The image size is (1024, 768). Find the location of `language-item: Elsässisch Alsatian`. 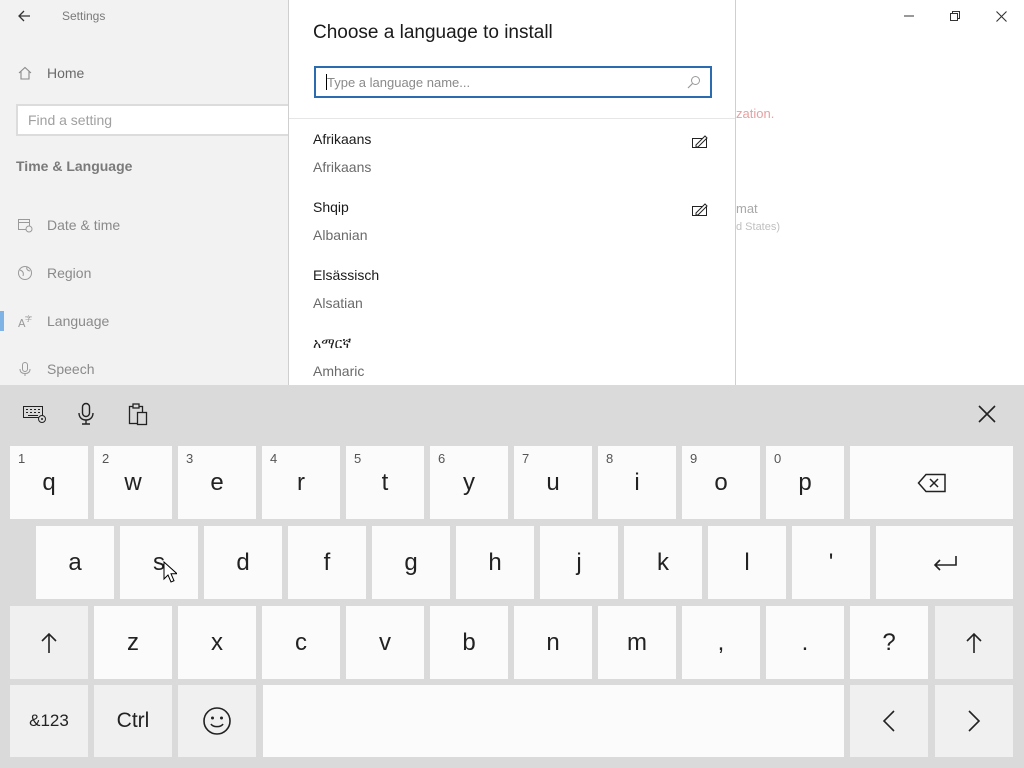

language-item: Elsässisch Alsatian is located at coordinates (512, 301).